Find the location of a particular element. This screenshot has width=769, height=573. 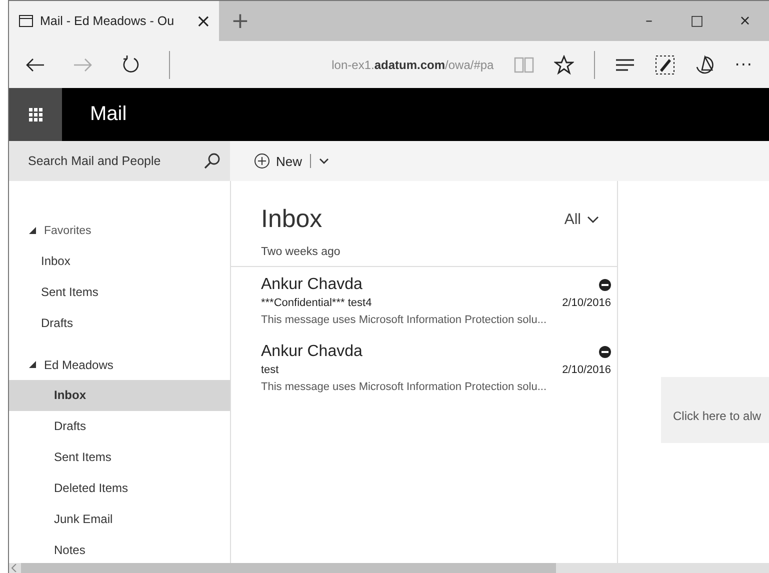

date-group-header: Two weeks ago is located at coordinates (424, 250).